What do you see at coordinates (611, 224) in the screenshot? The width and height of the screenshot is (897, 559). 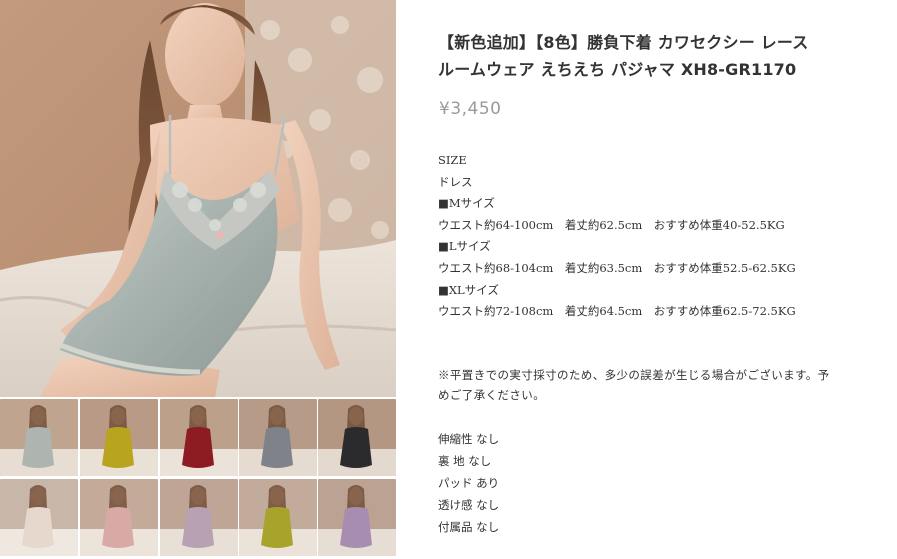 I see `size-m-detail: ウエスト約64-100cm 着丈約62.5cm おすすめ体重40-52.5KG` at bounding box center [611, 224].